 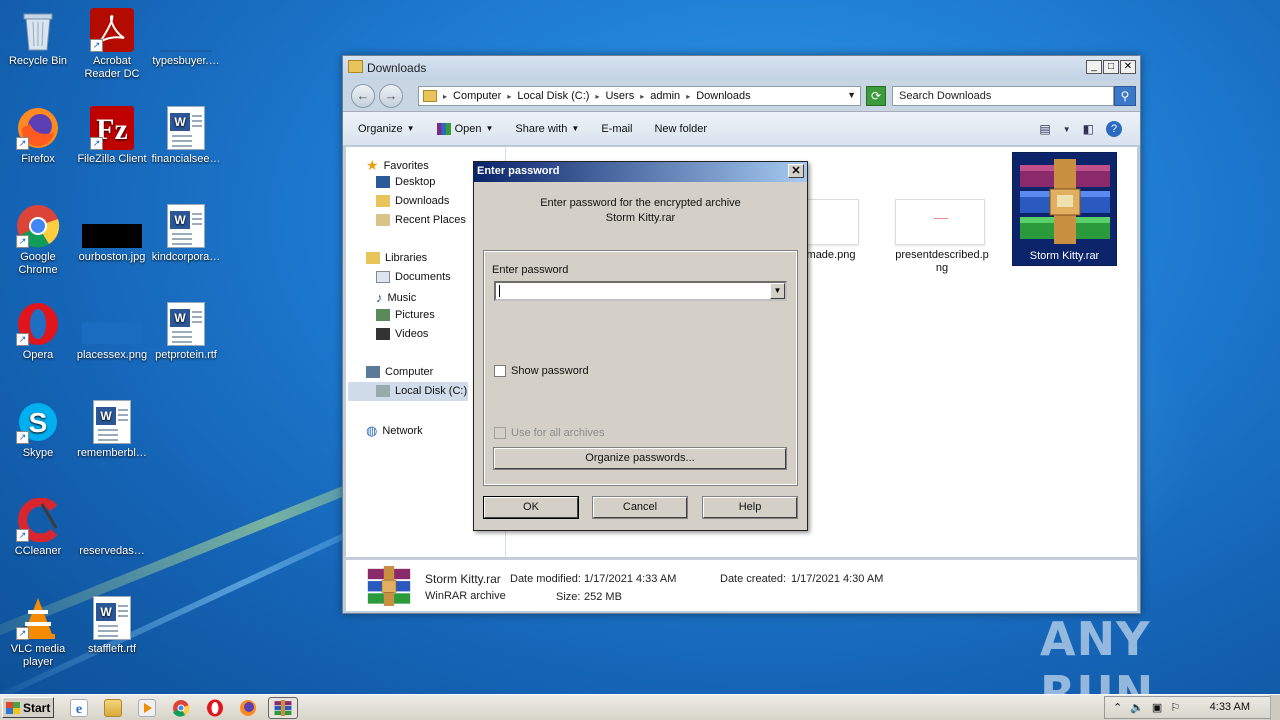 What do you see at coordinates (379, 297) in the screenshot?
I see `music-icon: ♪` at bounding box center [379, 297].